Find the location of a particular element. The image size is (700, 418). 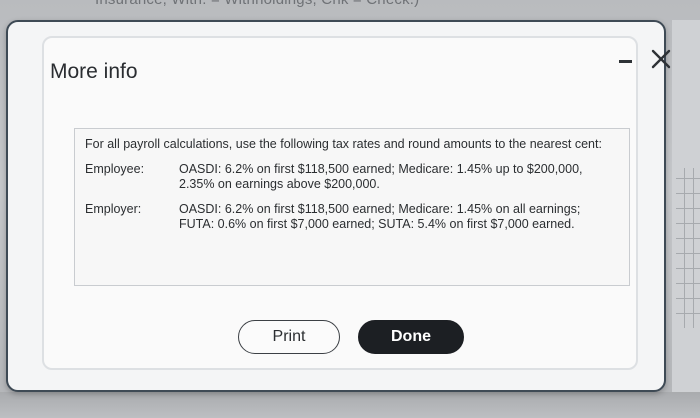

background-spreadsheet-grid is located at coordinates (688, 248).